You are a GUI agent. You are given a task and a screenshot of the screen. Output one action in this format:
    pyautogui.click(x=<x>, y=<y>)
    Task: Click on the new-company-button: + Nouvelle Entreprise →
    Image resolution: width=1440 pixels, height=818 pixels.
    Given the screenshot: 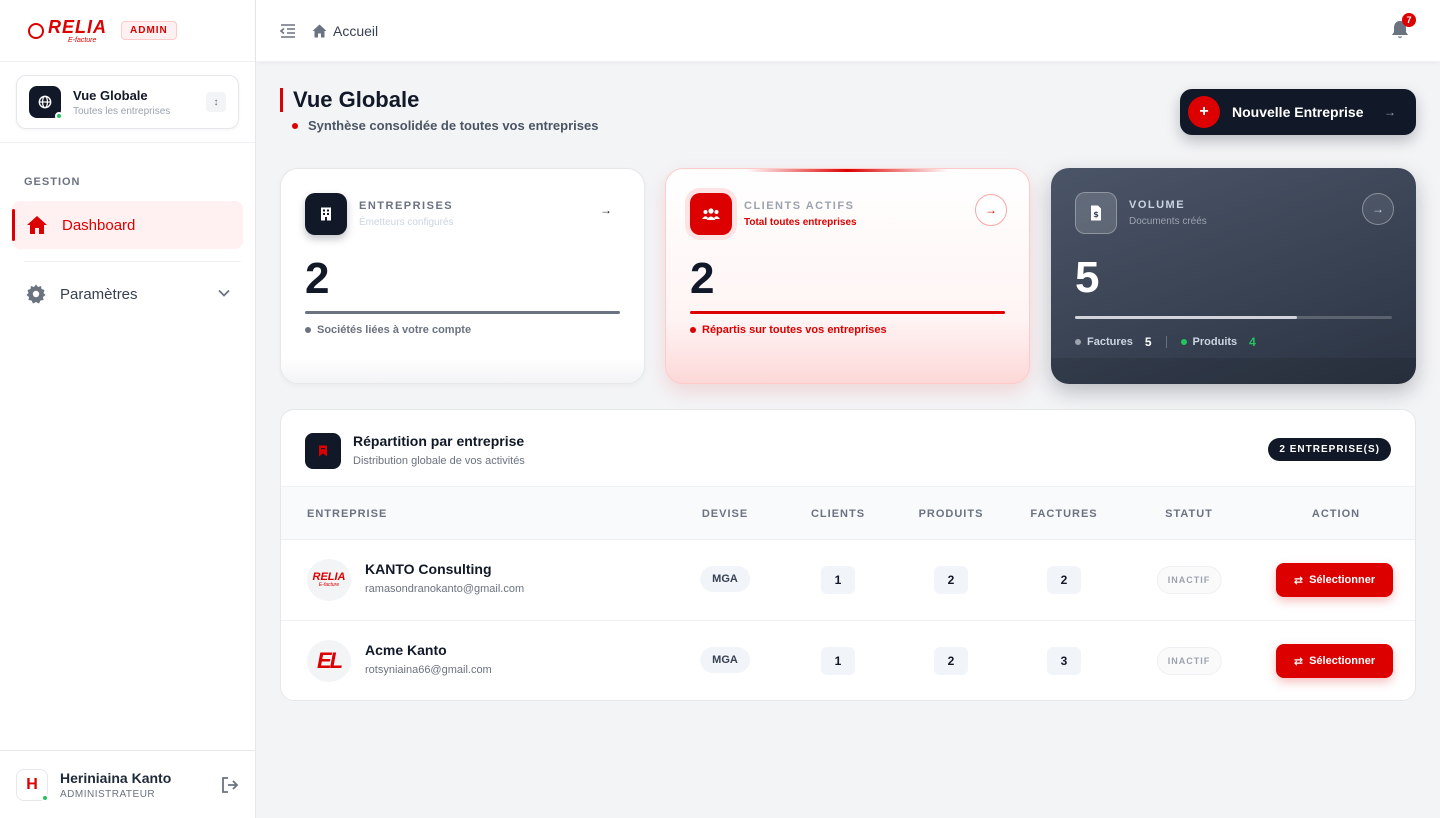 What is the action you would take?
    pyautogui.click(x=1298, y=112)
    